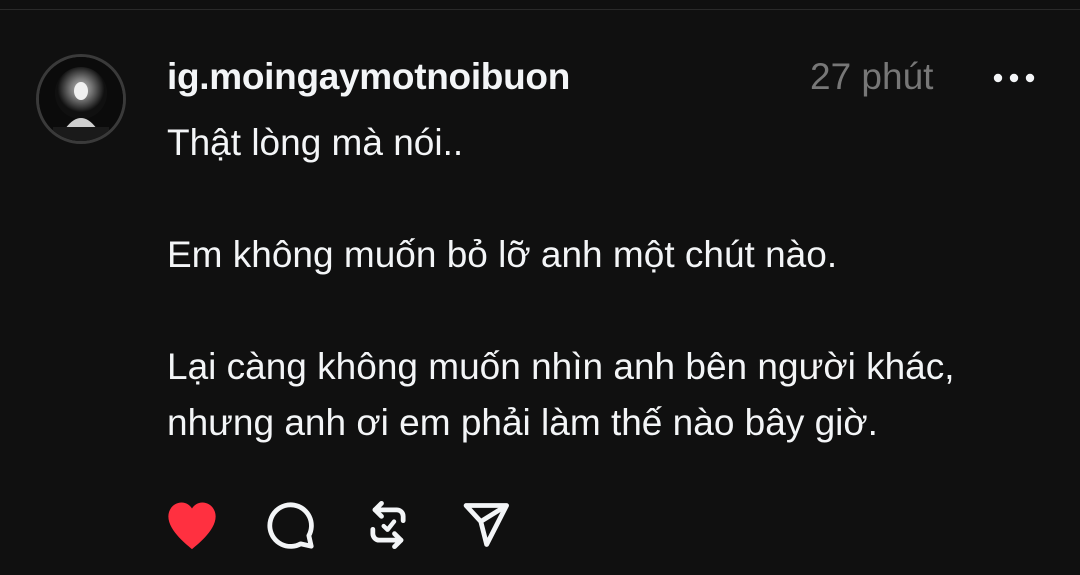 Image resolution: width=1080 pixels, height=575 pixels. What do you see at coordinates (368, 77) in the screenshot?
I see `username: ig.moingaymotnoibuon` at bounding box center [368, 77].